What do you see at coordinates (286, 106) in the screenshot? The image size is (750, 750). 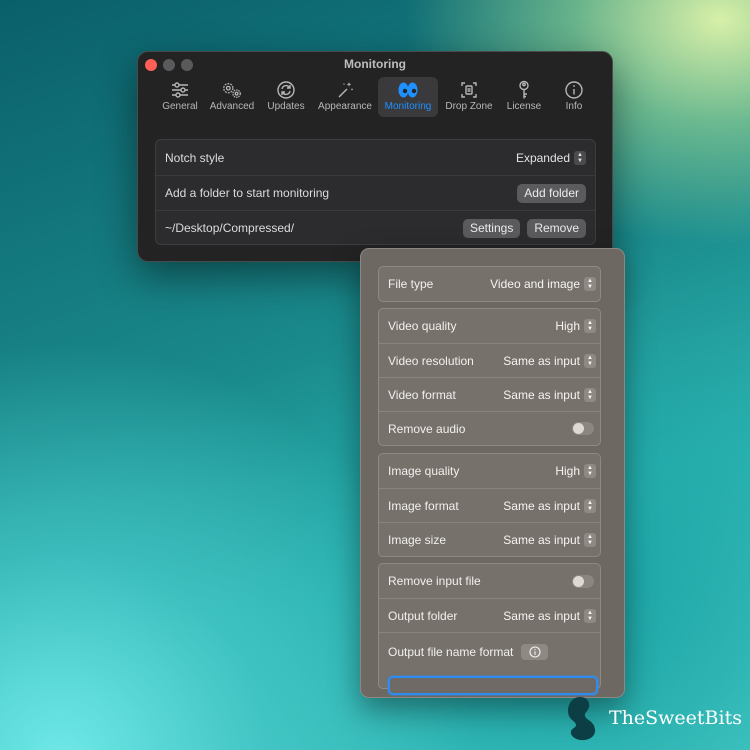 I see `tab-label: Updates` at bounding box center [286, 106].